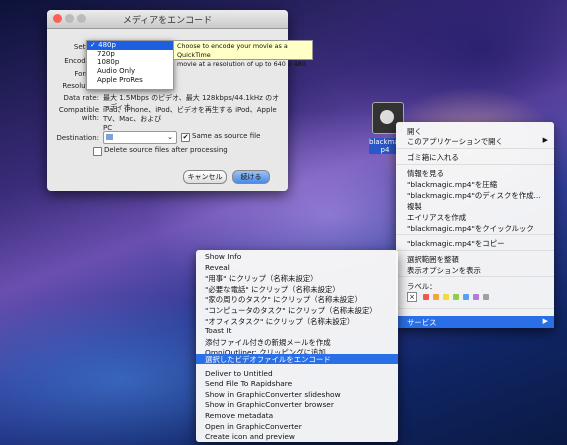  Describe the element at coordinates (436, 217) in the screenshot. I see `menu-item-alias: エイリアスを作成` at that location.